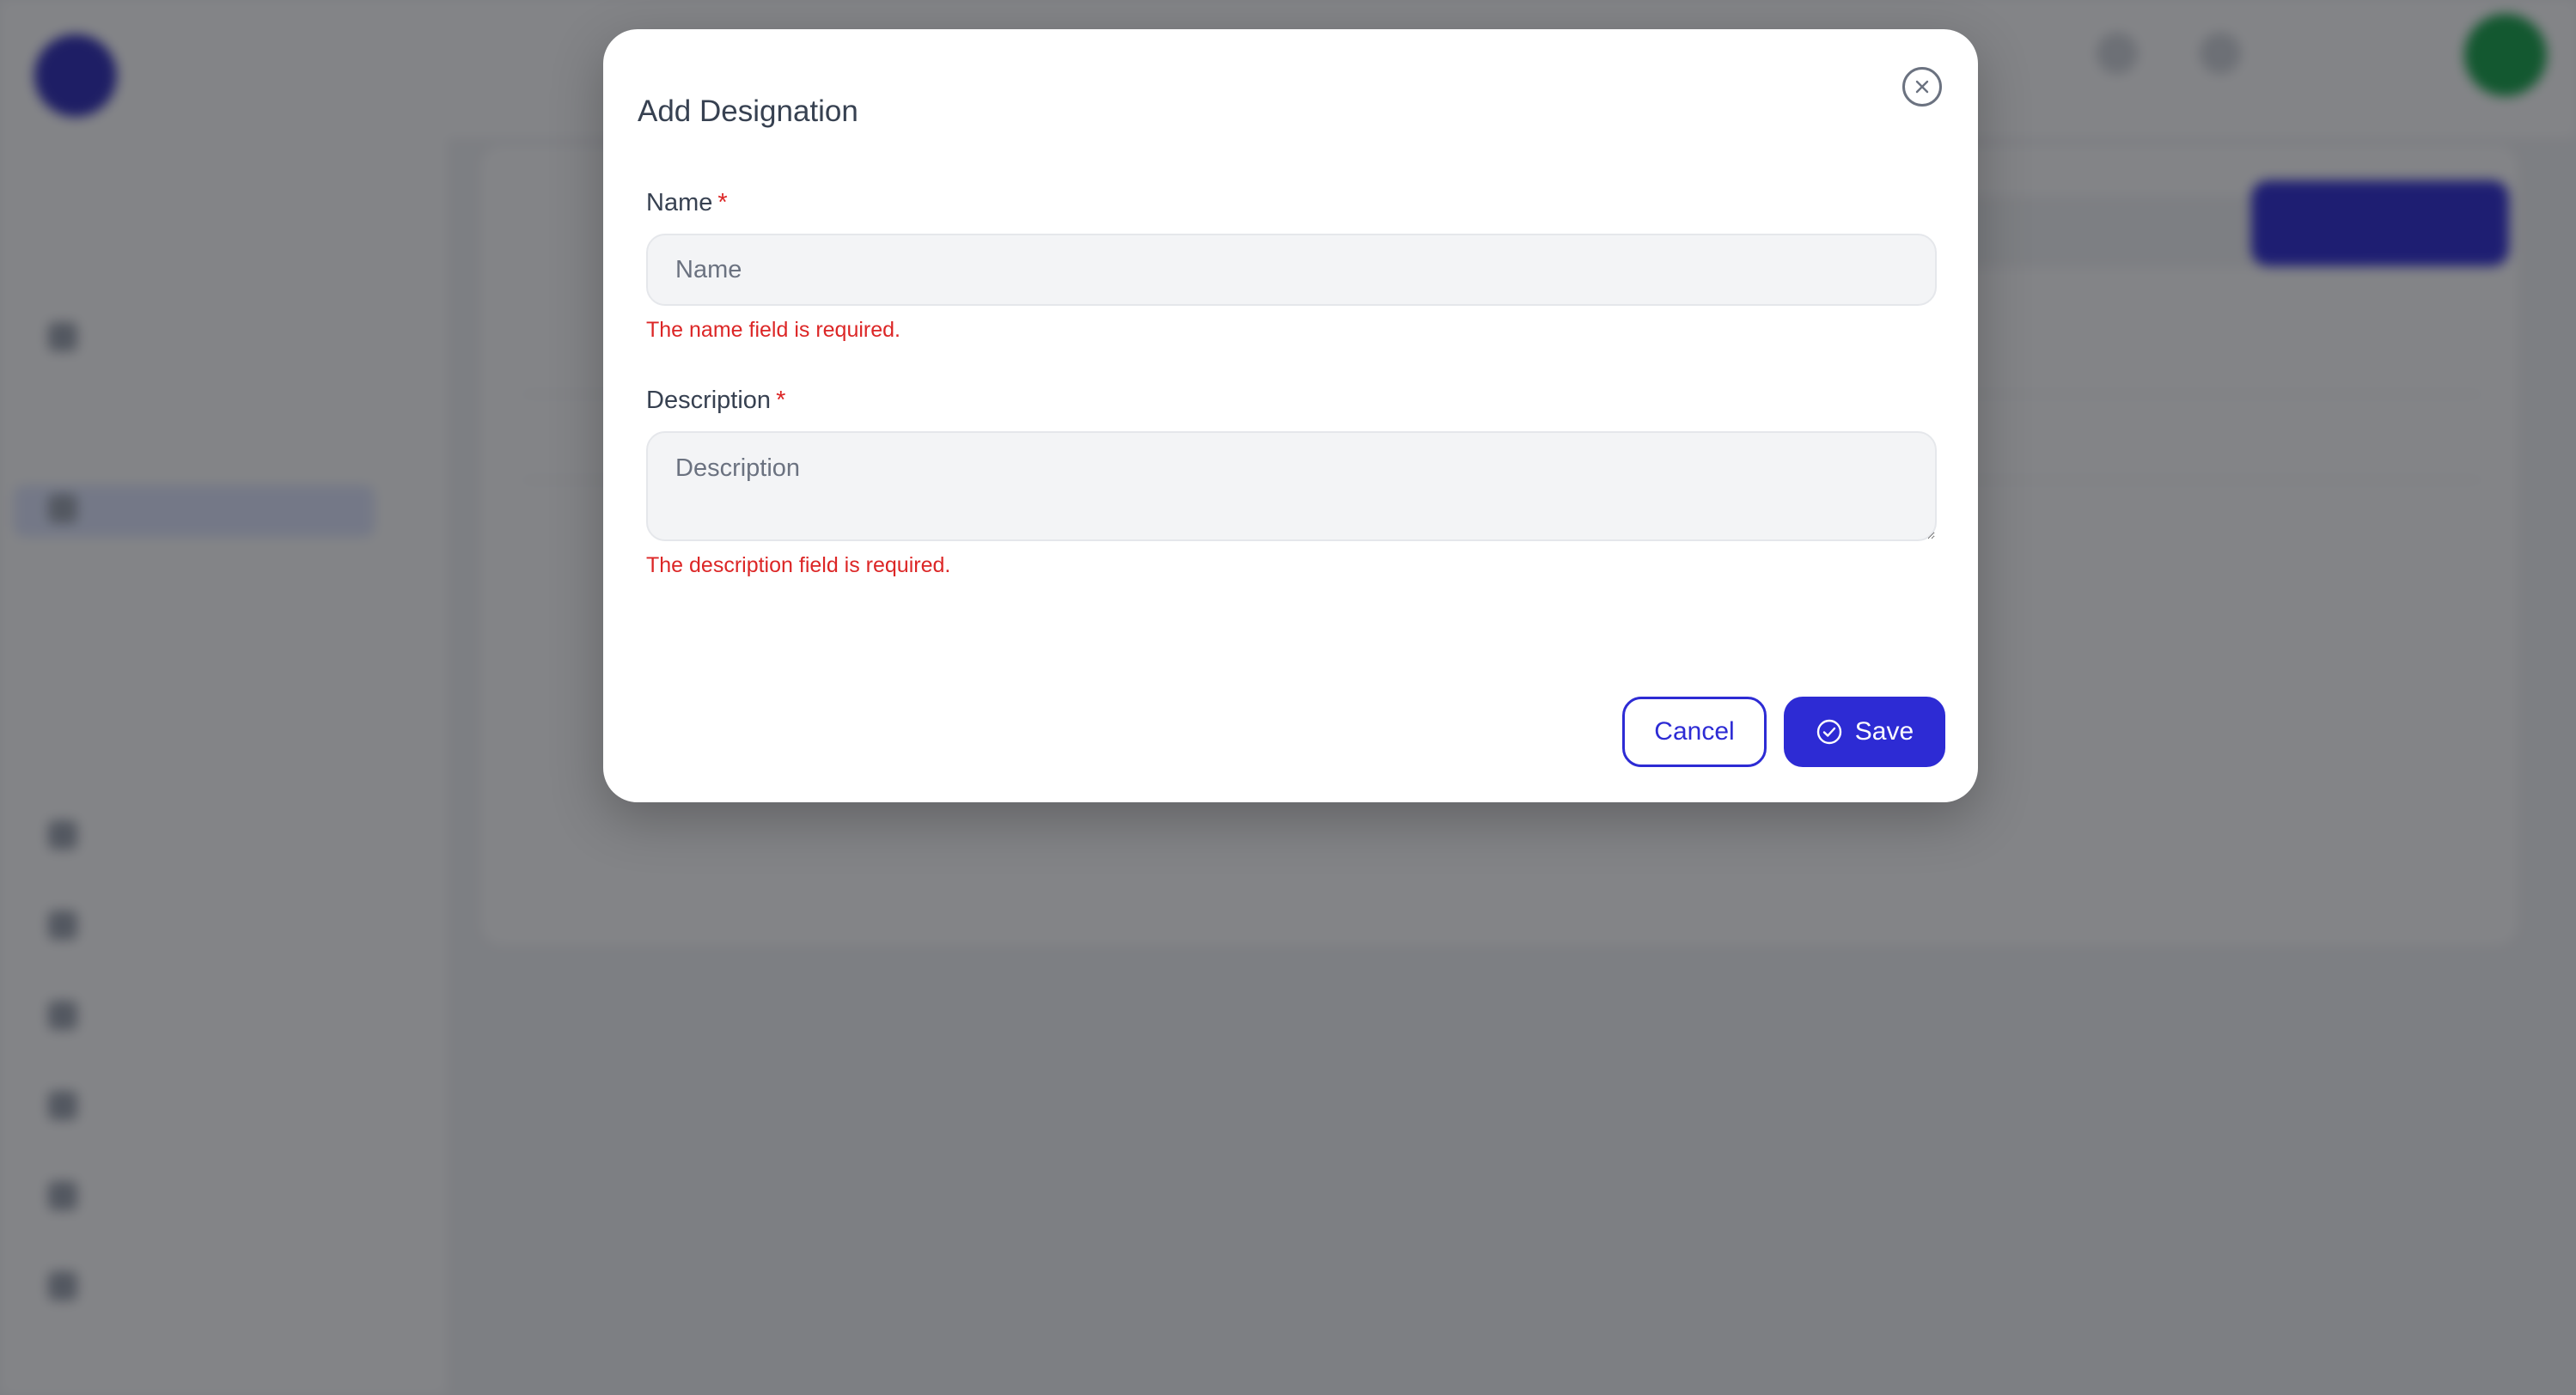  I want to click on close-icon, so click(1922, 87).